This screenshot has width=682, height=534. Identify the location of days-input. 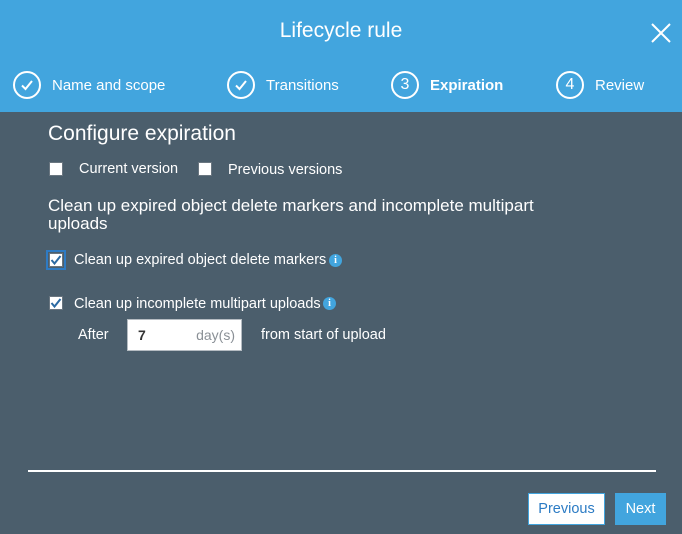
(163, 335).